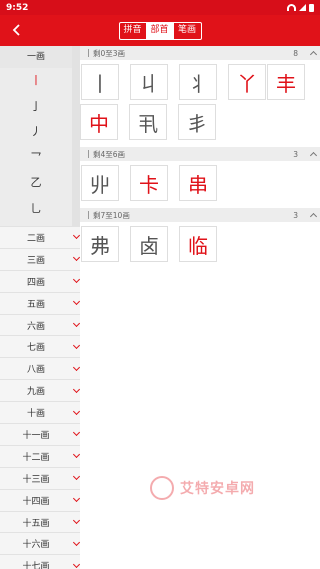  Describe the element at coordinates (148, 122) in the screenshot. I see `character-cell: 丮` at that location.